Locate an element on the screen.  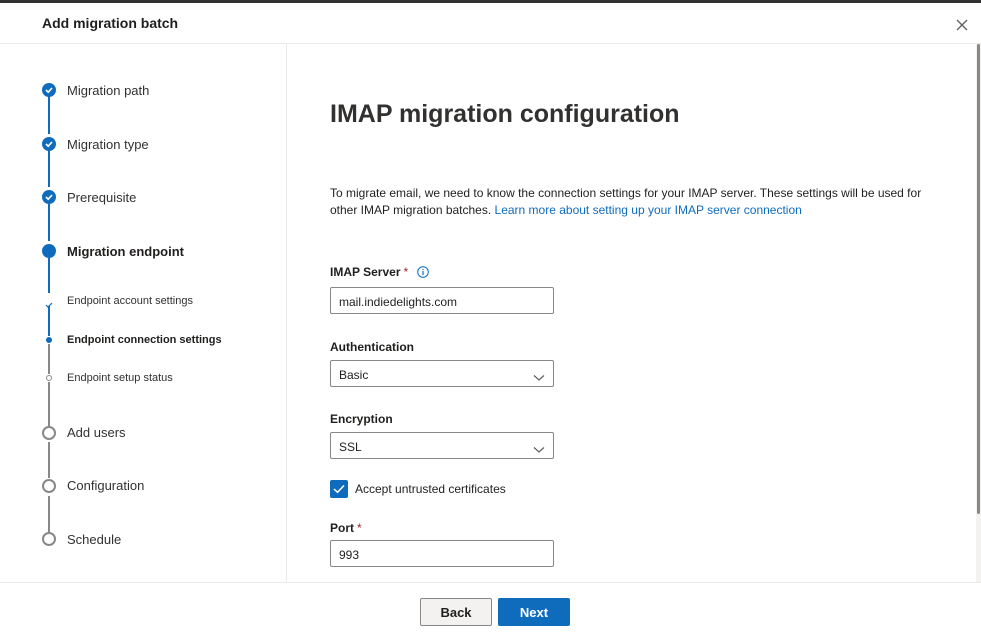
next-button: Next is located at coordinates (534, 612).